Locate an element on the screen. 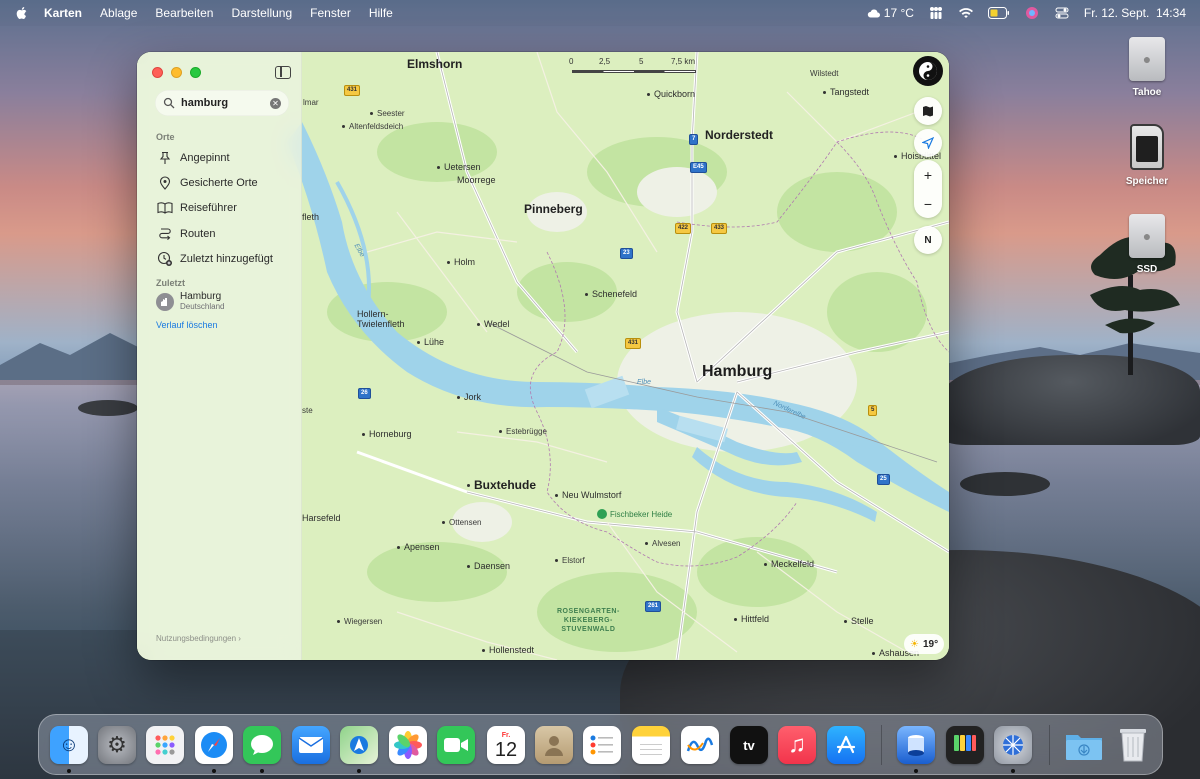  sidebar-item-label: Reiseführer is located at coordinates (208, 208).